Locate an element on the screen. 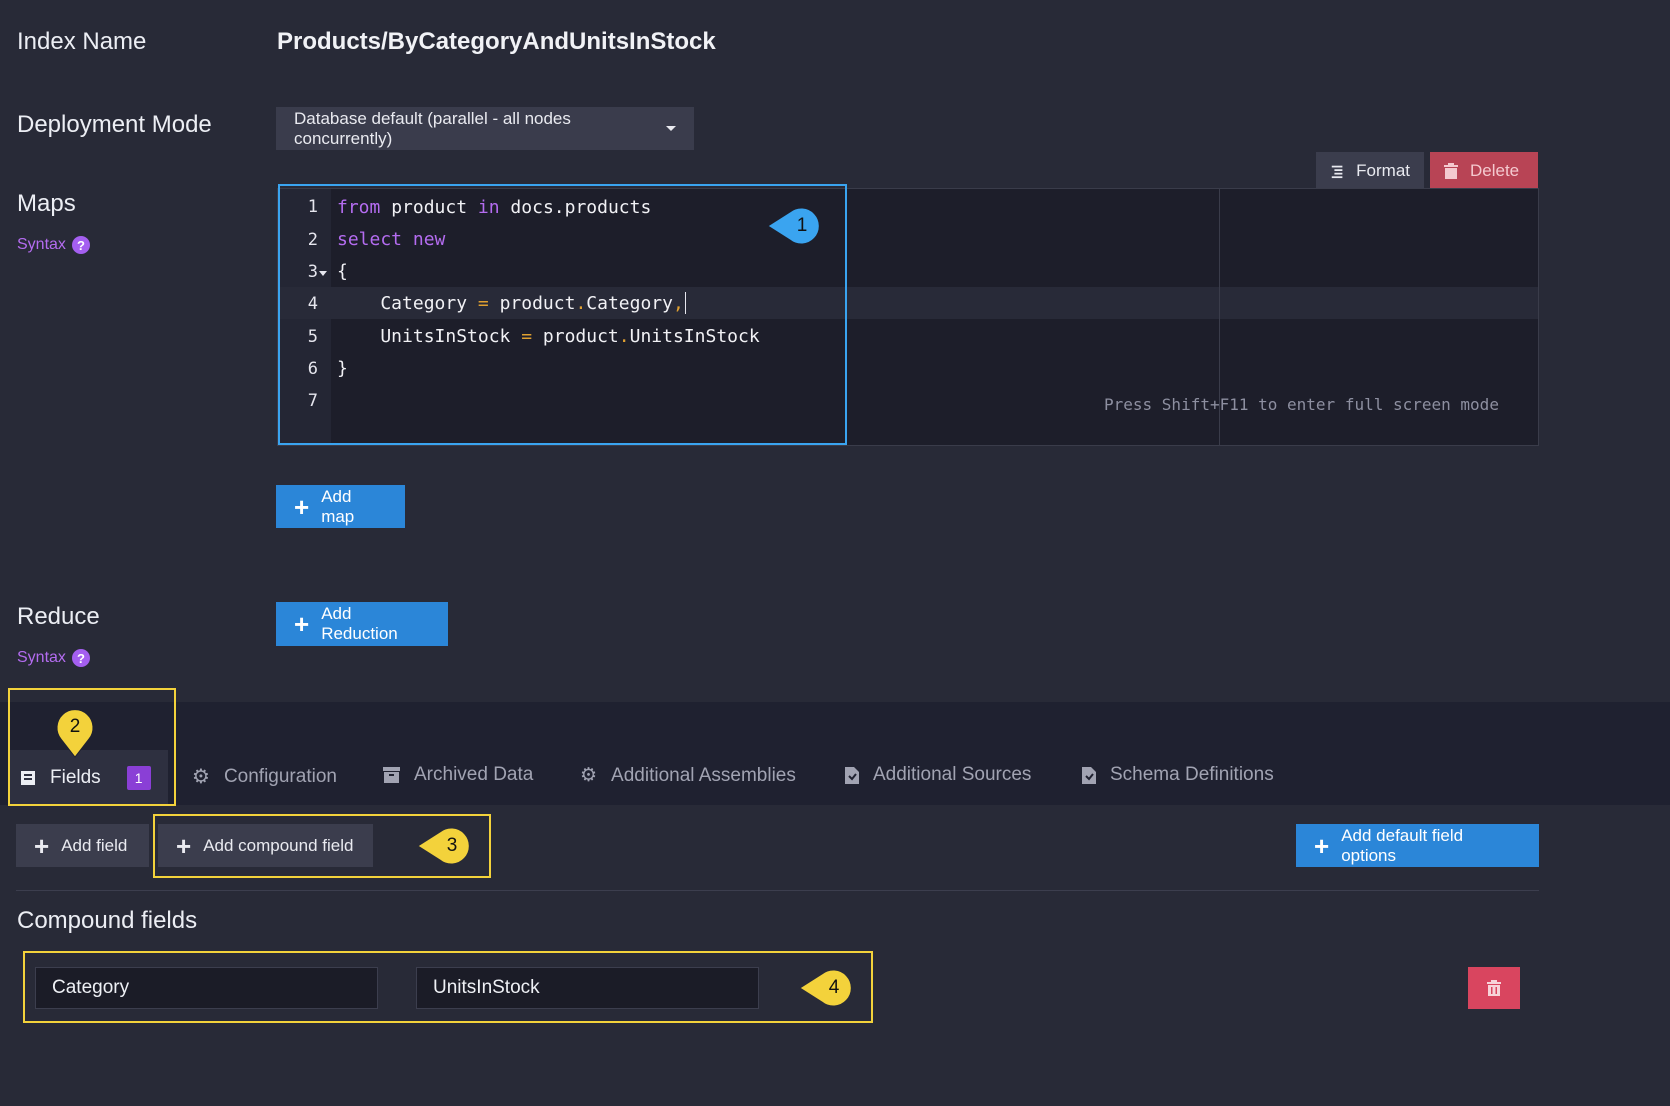 This screenshot has height=1106, width=1670. tab-label: Additional Sources is located at coordinates (952, 774).